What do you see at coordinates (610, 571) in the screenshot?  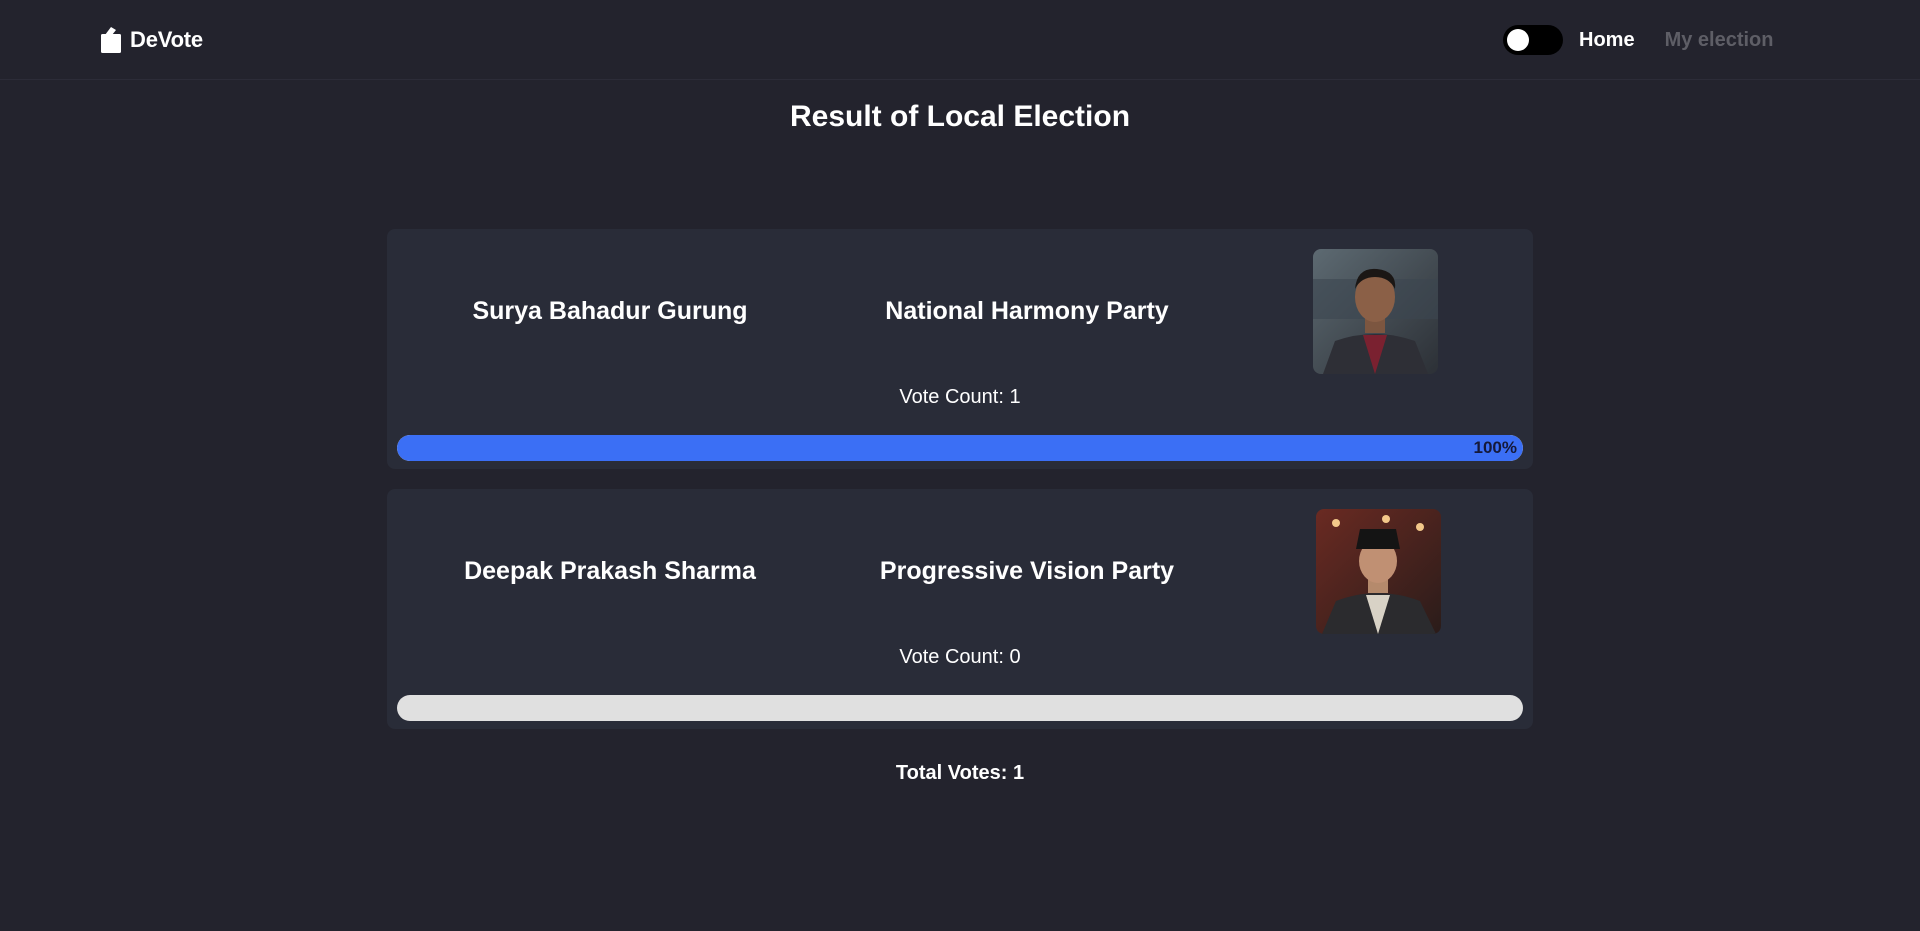 I see `candidate-name: Deepak Prakash Sharma` at bounding box center [610, 571].